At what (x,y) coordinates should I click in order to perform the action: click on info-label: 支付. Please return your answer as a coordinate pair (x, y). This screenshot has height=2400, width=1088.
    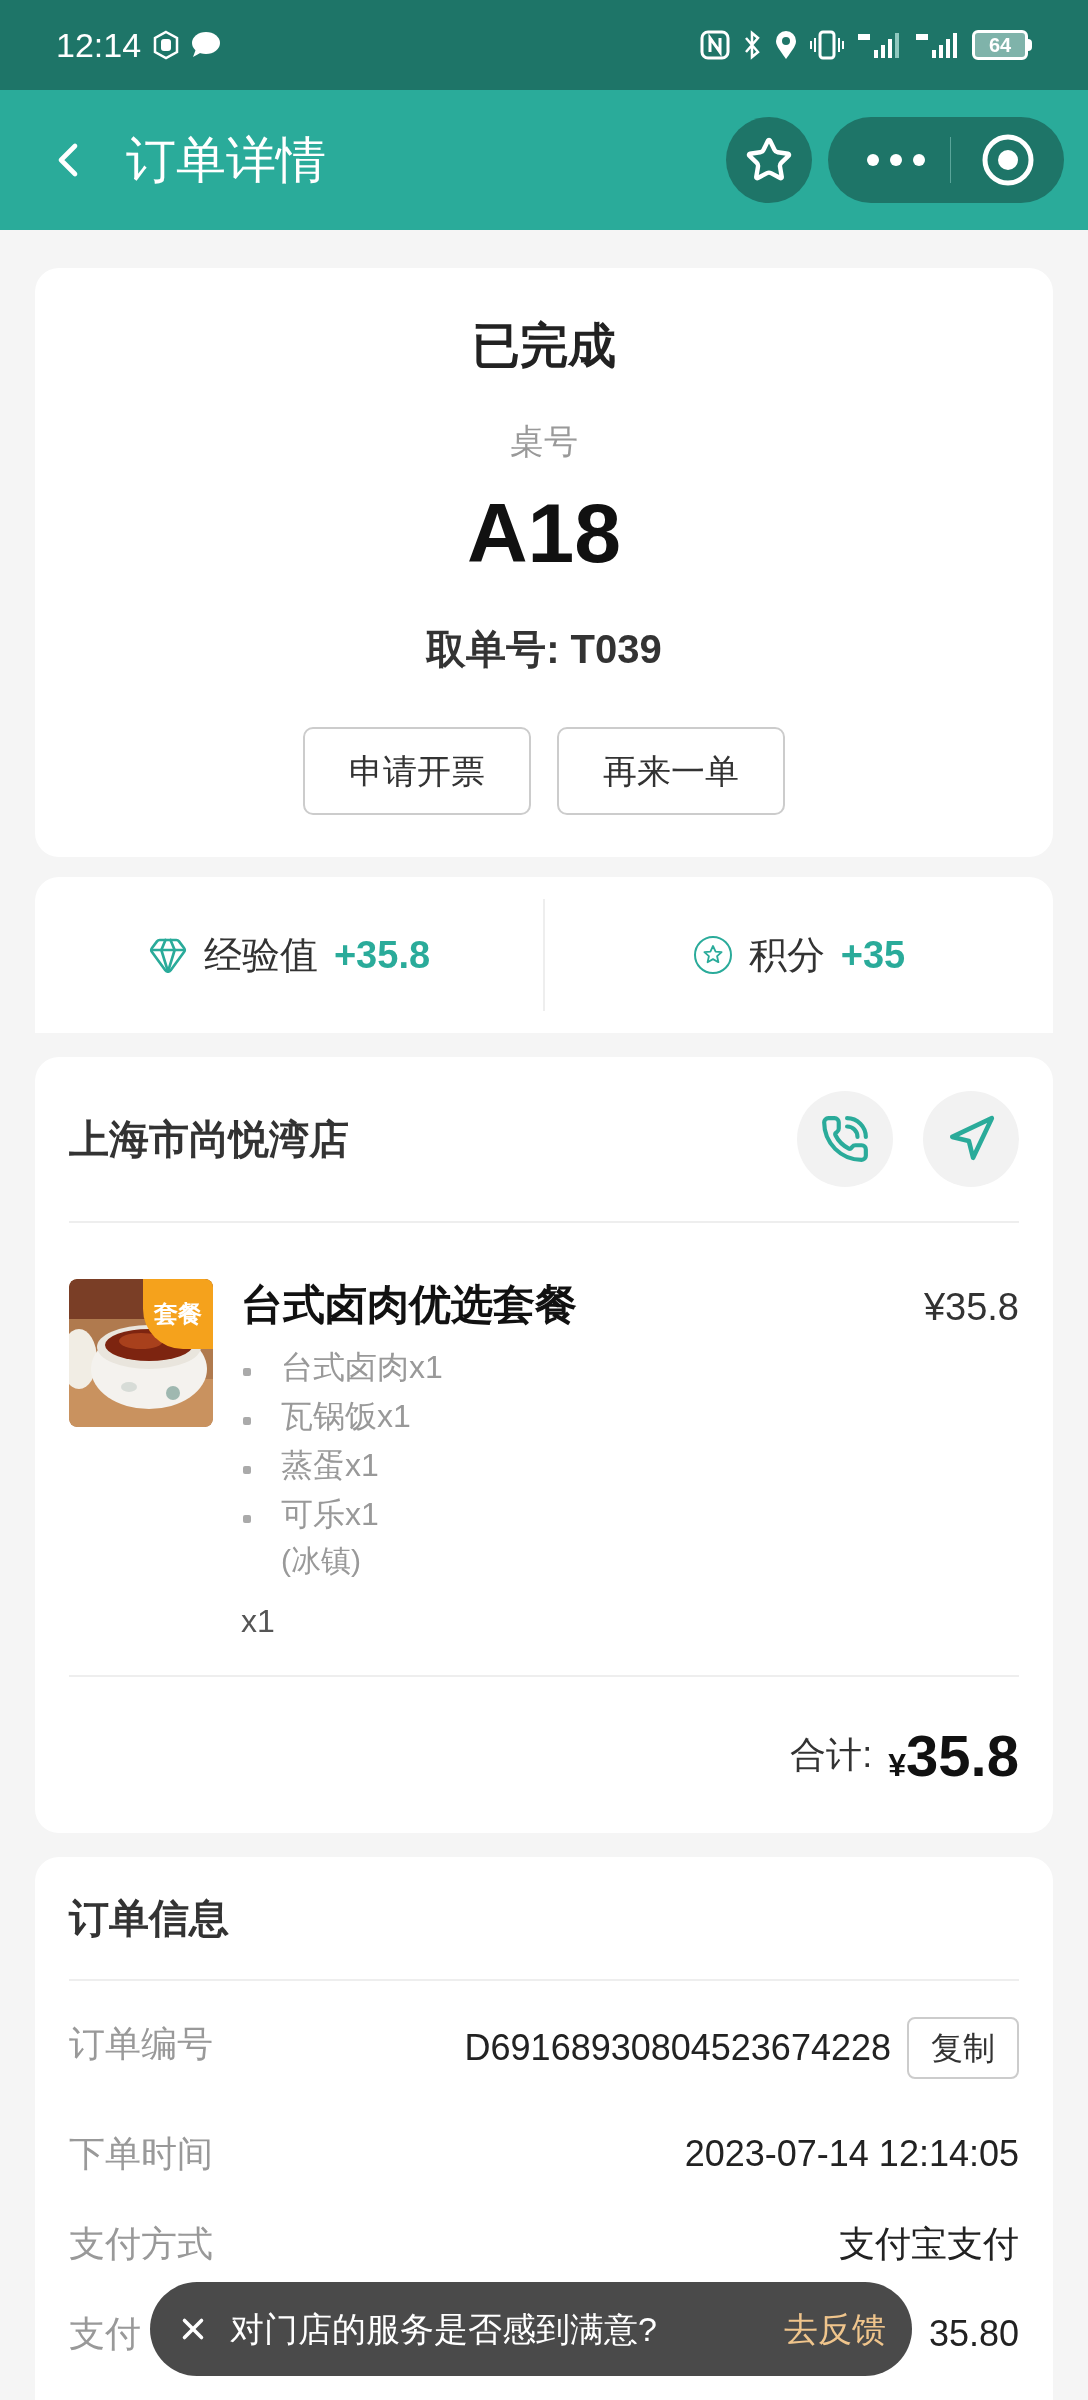
    Looking at the image, I should click on (105, 2334).